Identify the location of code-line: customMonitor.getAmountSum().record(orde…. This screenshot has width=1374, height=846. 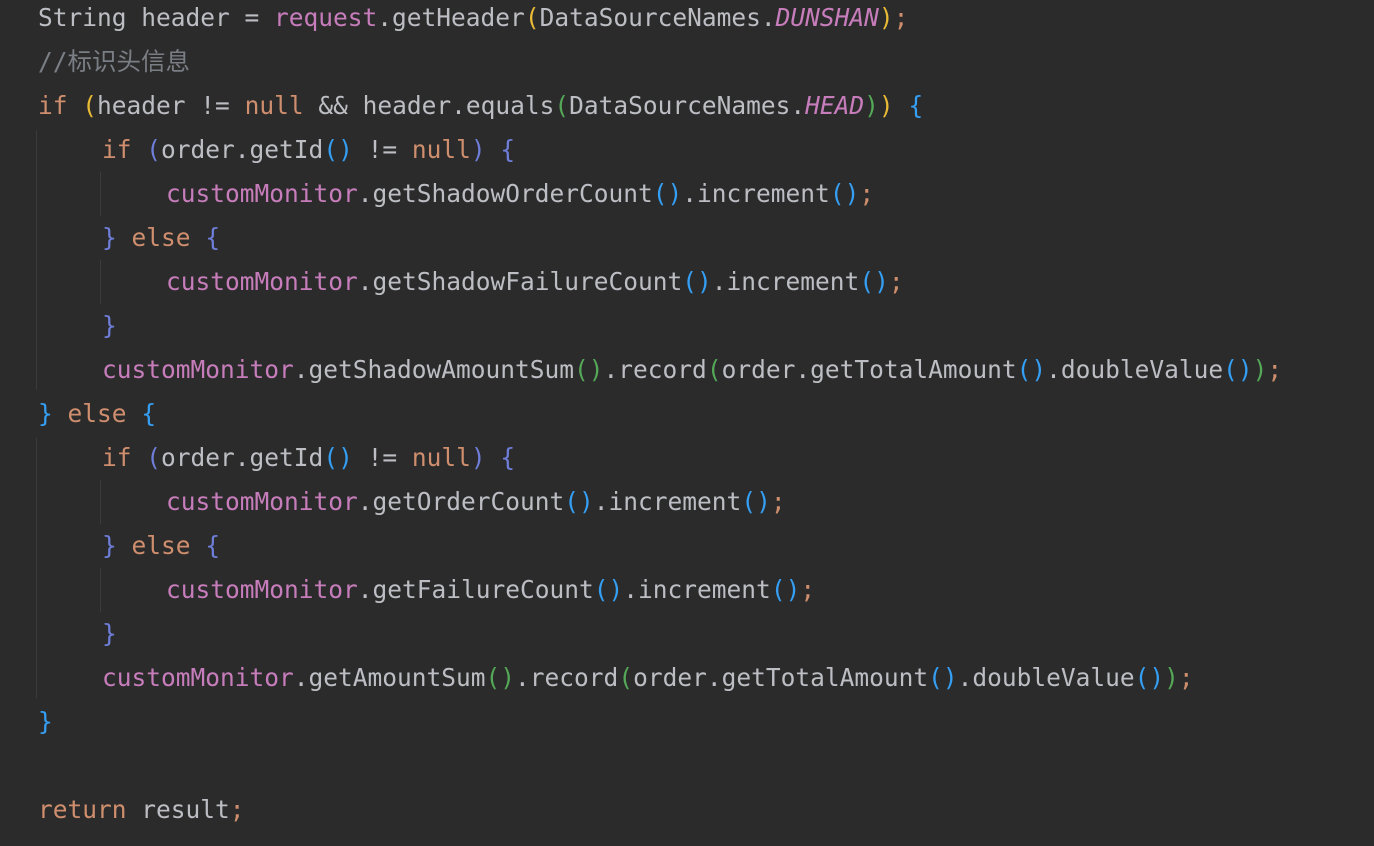
(648, 682).